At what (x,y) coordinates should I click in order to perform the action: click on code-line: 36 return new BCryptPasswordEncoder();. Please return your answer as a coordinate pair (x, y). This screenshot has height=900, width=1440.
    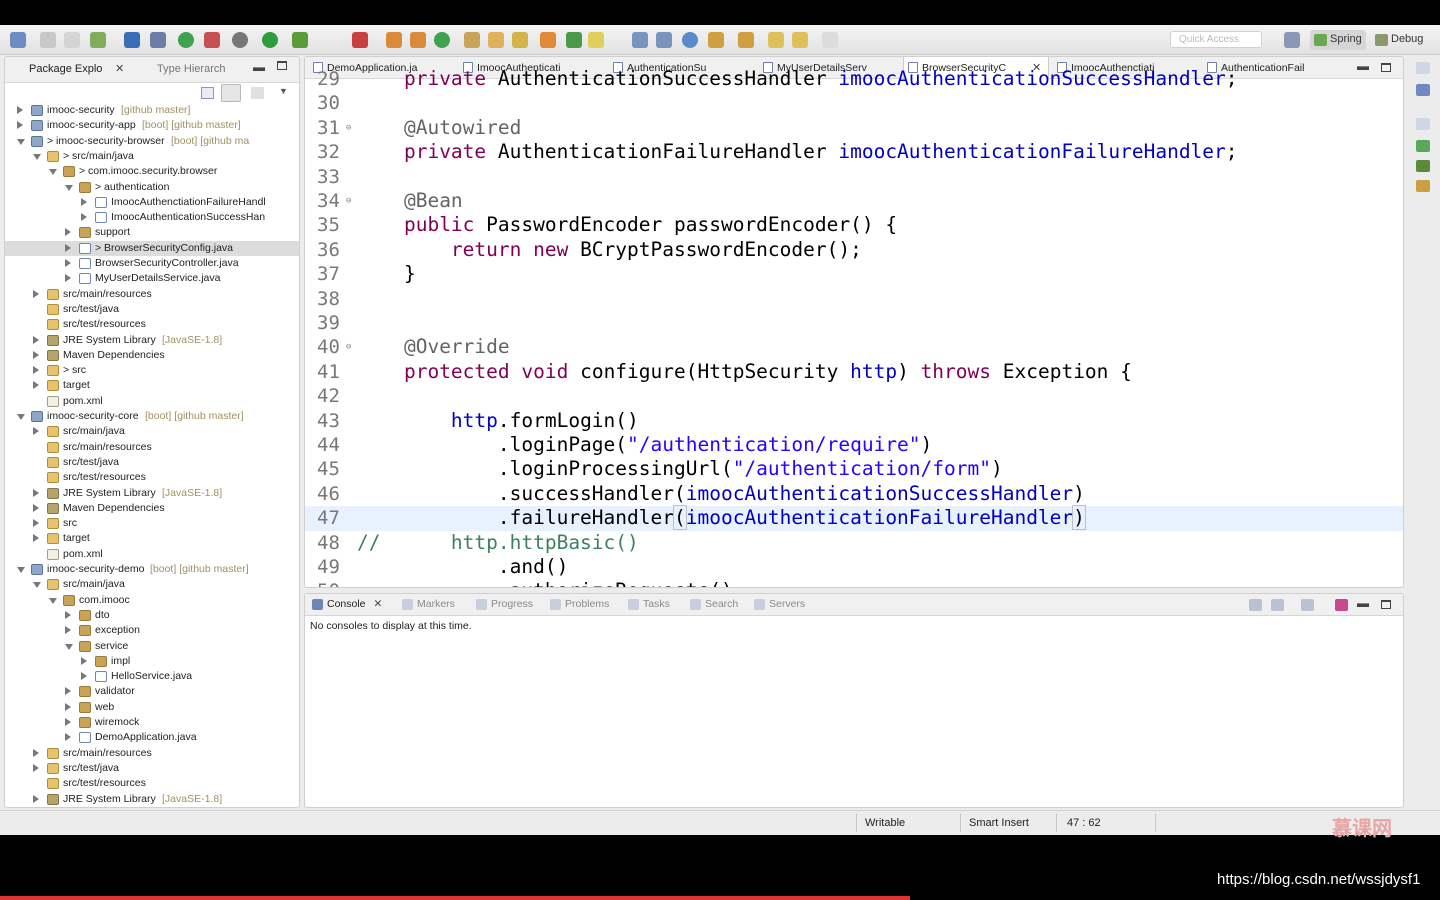
    Looking at the image, I should click on (854, 250).